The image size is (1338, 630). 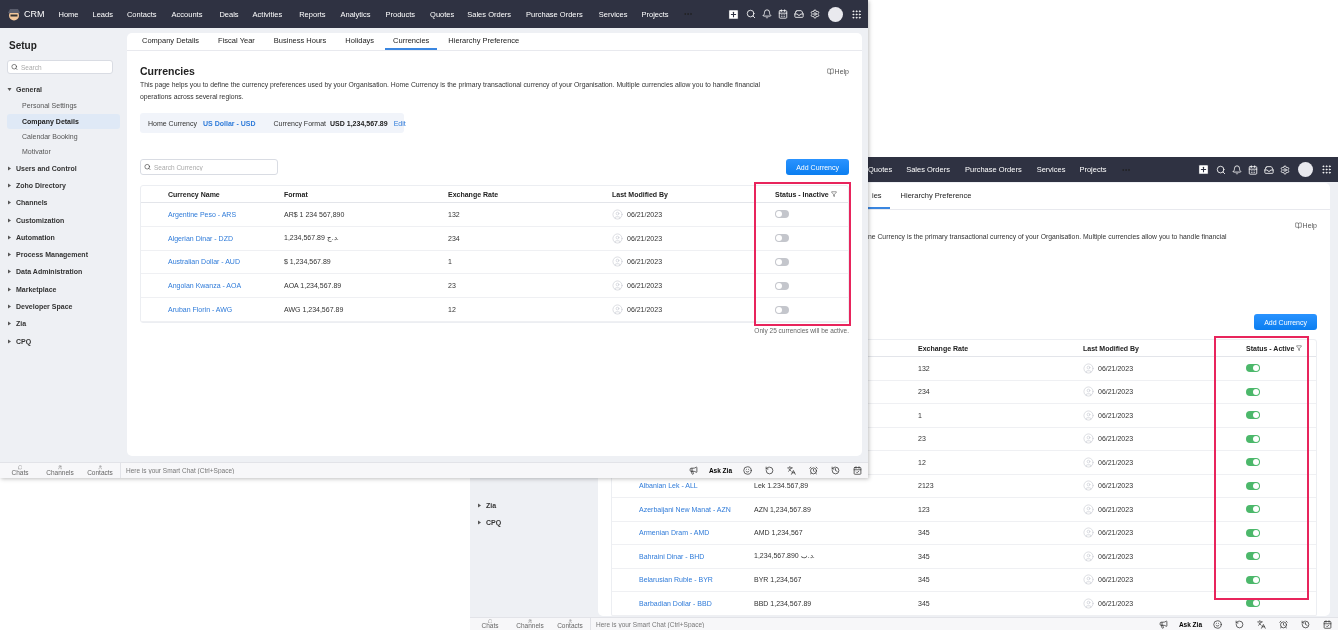 I want to click on sidebar-title: Setup, so click(x=23, y=45).